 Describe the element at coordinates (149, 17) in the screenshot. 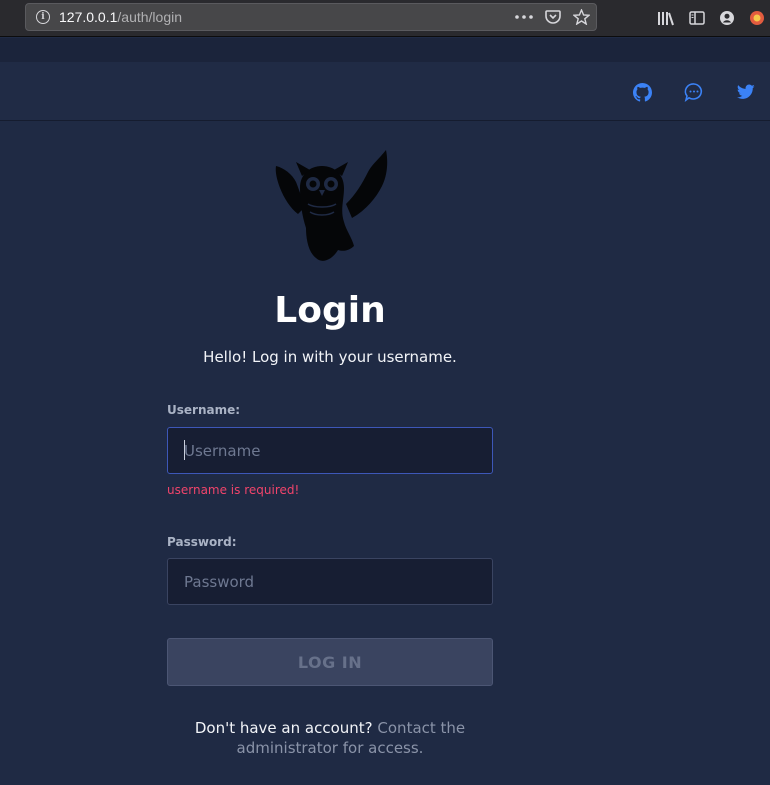

I see `url-path: /auth/login` at that location.